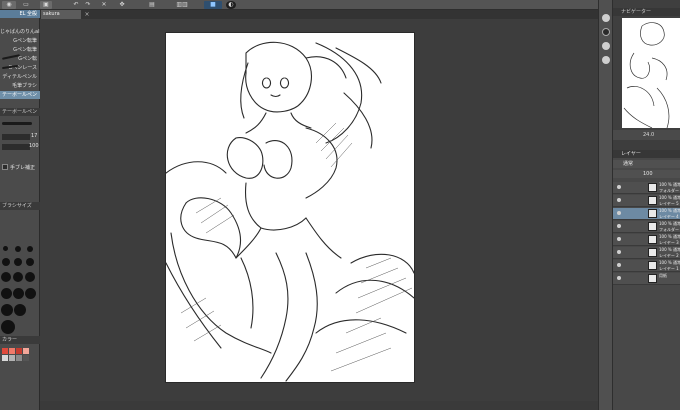 The image size is (680, 410). I want to click on layer-label: 100 % 通常 レイヤー 2, so click(669, 253).